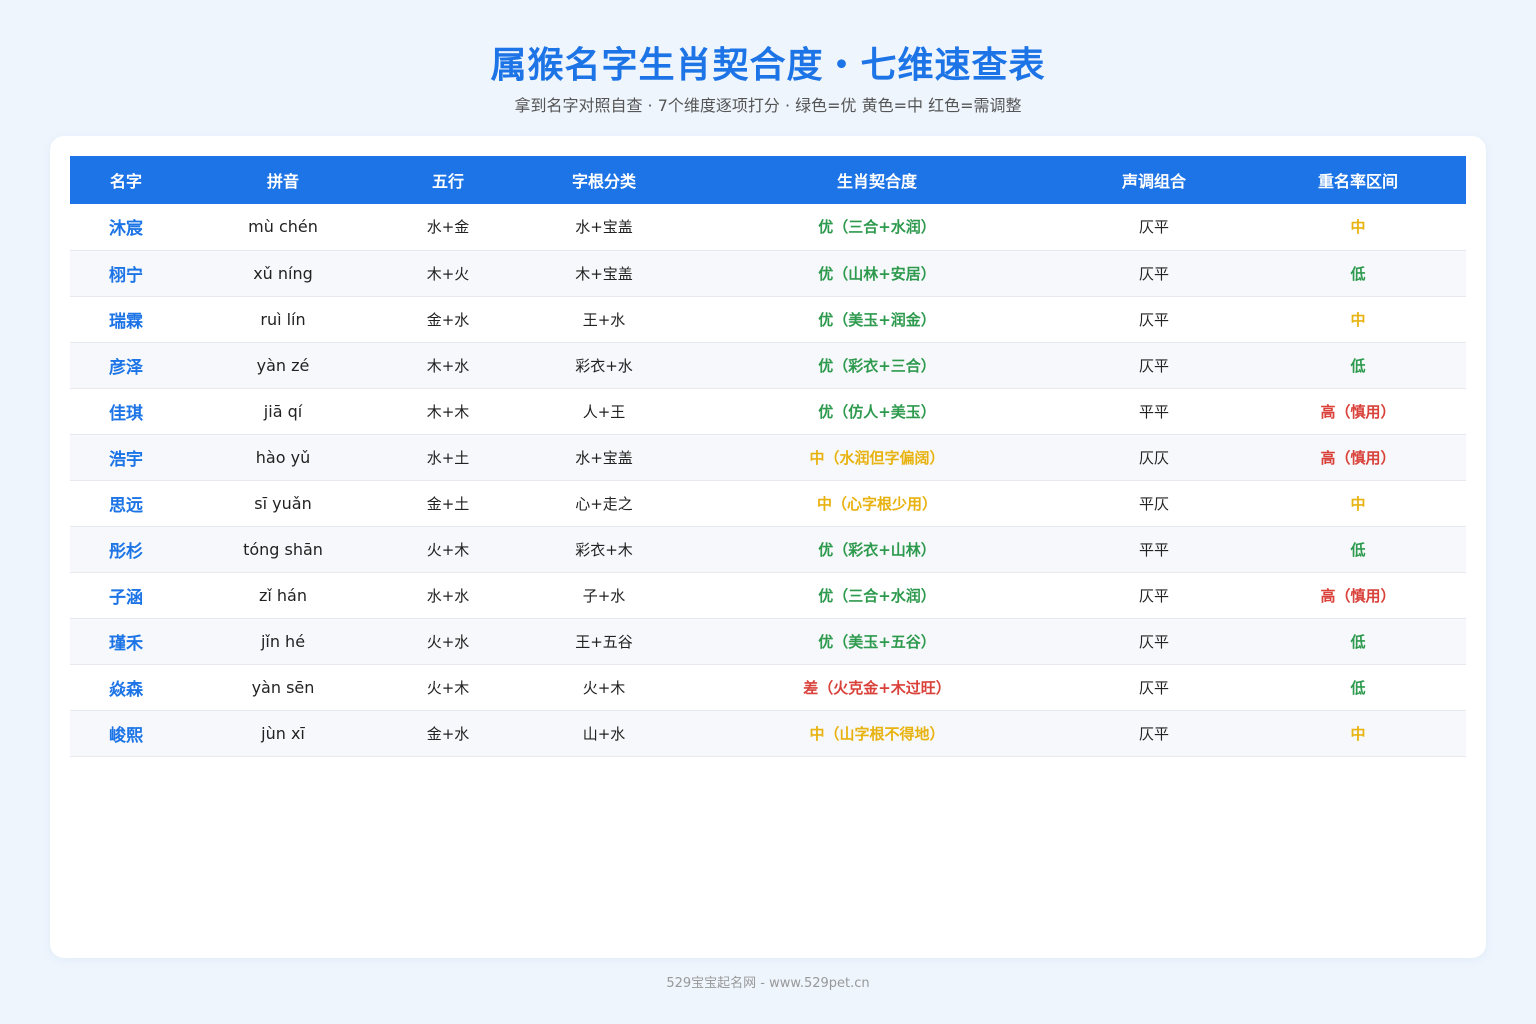 Image resolution: width=1536 pixels, height=1024 pixels. I want to click on cell-fit: 优（彩衣+三合）, so click(877, 365).